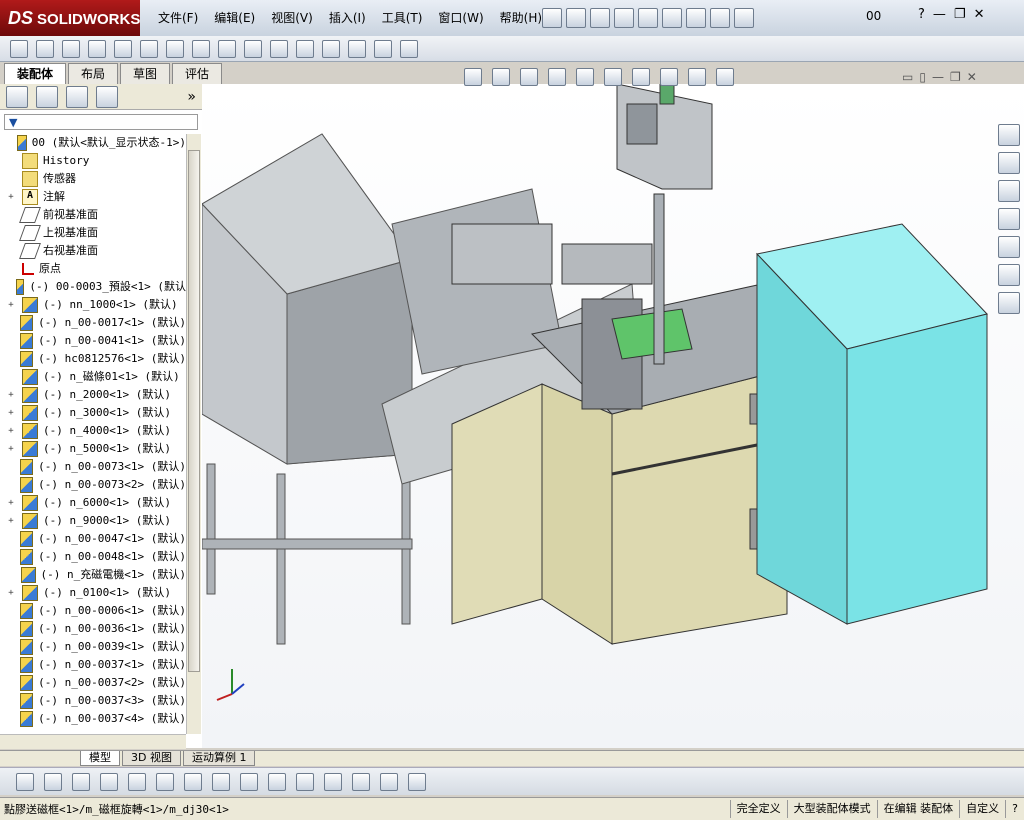  Describe the element at coordinates (93, 431) in the screenshot. I see `tree-item: + (-) n_4000<1> (默认)` at that location.